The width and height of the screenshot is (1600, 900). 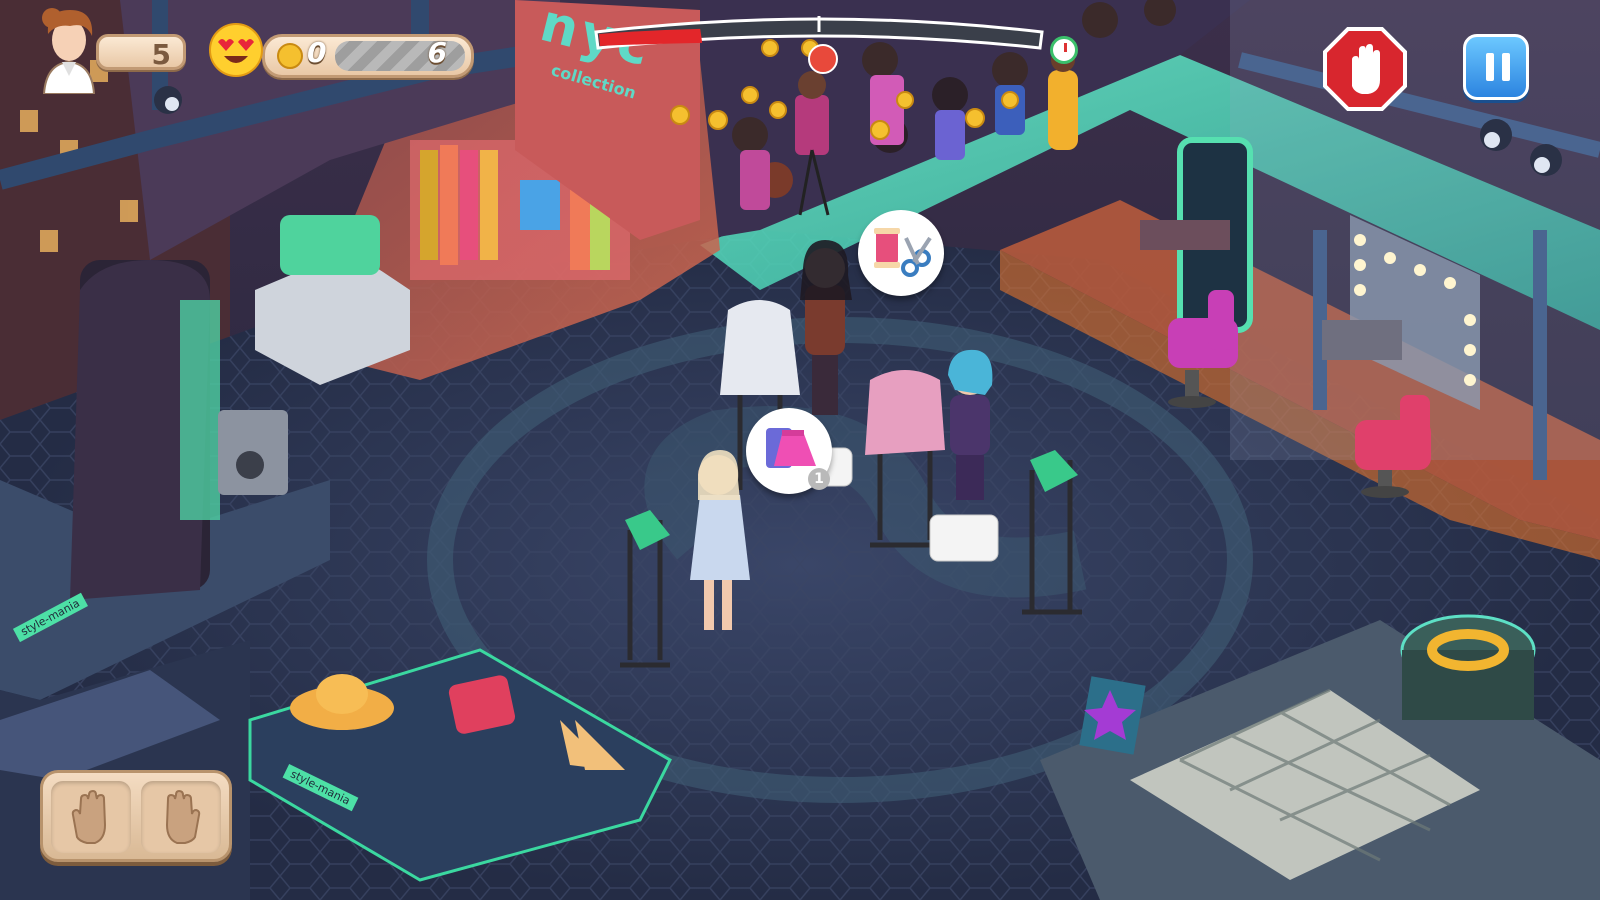 What do you see at coordinates (236, 50) in the screenshot?
I see `heart-eyes-emoji-icon` at bounding box center [236, 50].